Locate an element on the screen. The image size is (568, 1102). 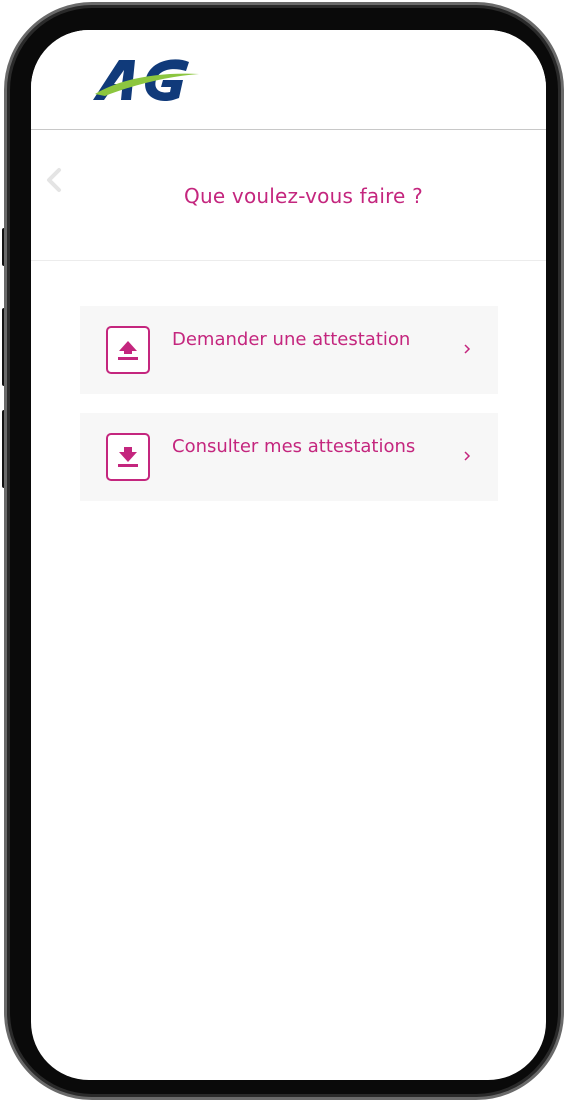
title-bar: Que voulez-vous faire ? is located at coordinates (288, 195).